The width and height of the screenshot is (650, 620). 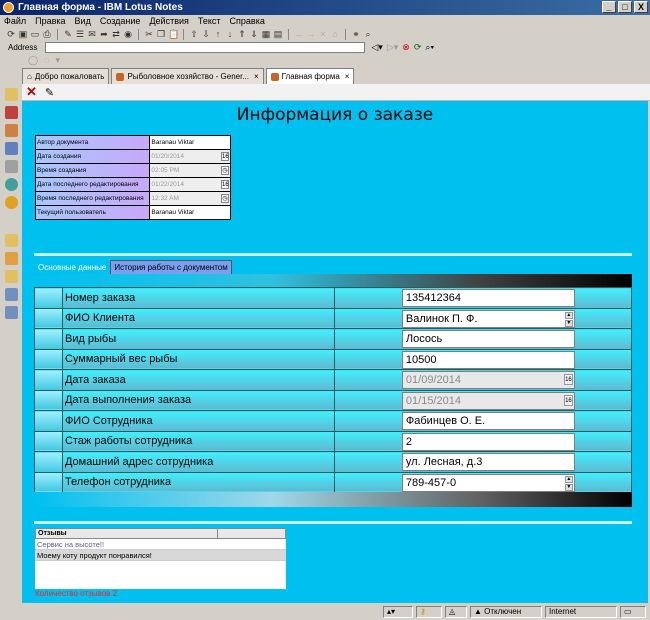 What do you see at coordinates (11, 276) in the screenshot?
I see `folder-bookmark-icon` at bounding box center [11, 276].